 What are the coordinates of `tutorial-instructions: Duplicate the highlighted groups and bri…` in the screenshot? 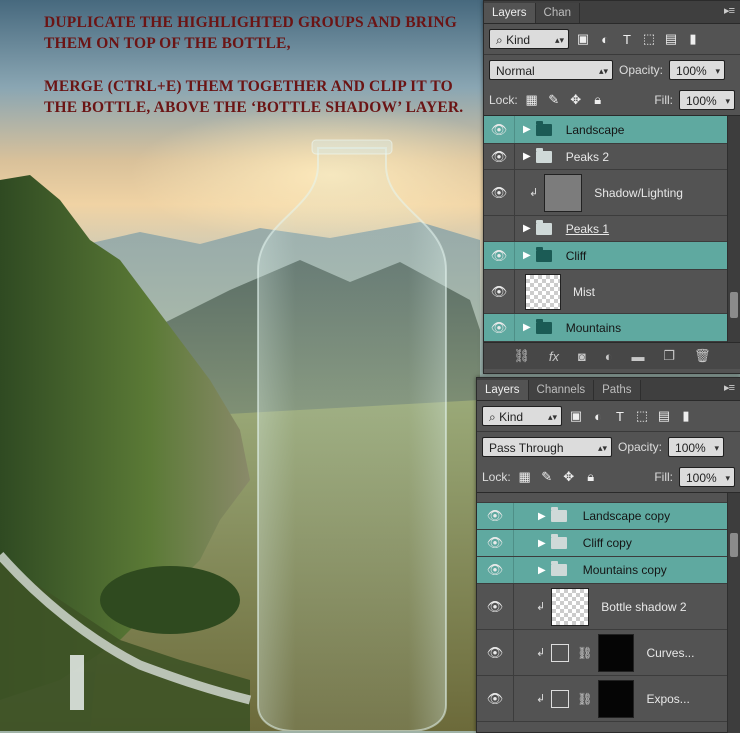 It's located at (259, 76).